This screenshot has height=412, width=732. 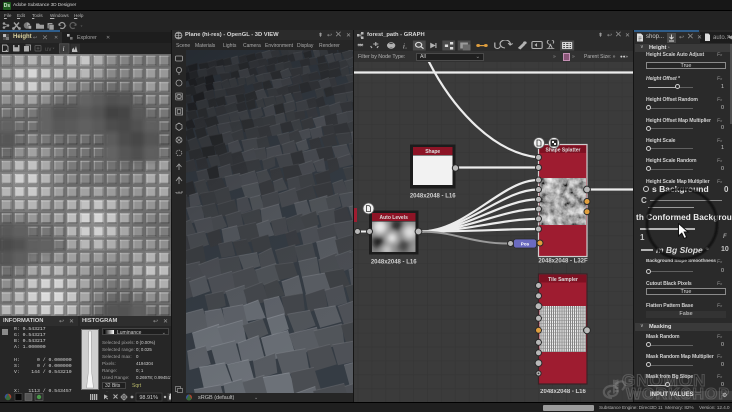 I want to click on svg-text: i, so click(x=64, y=48).